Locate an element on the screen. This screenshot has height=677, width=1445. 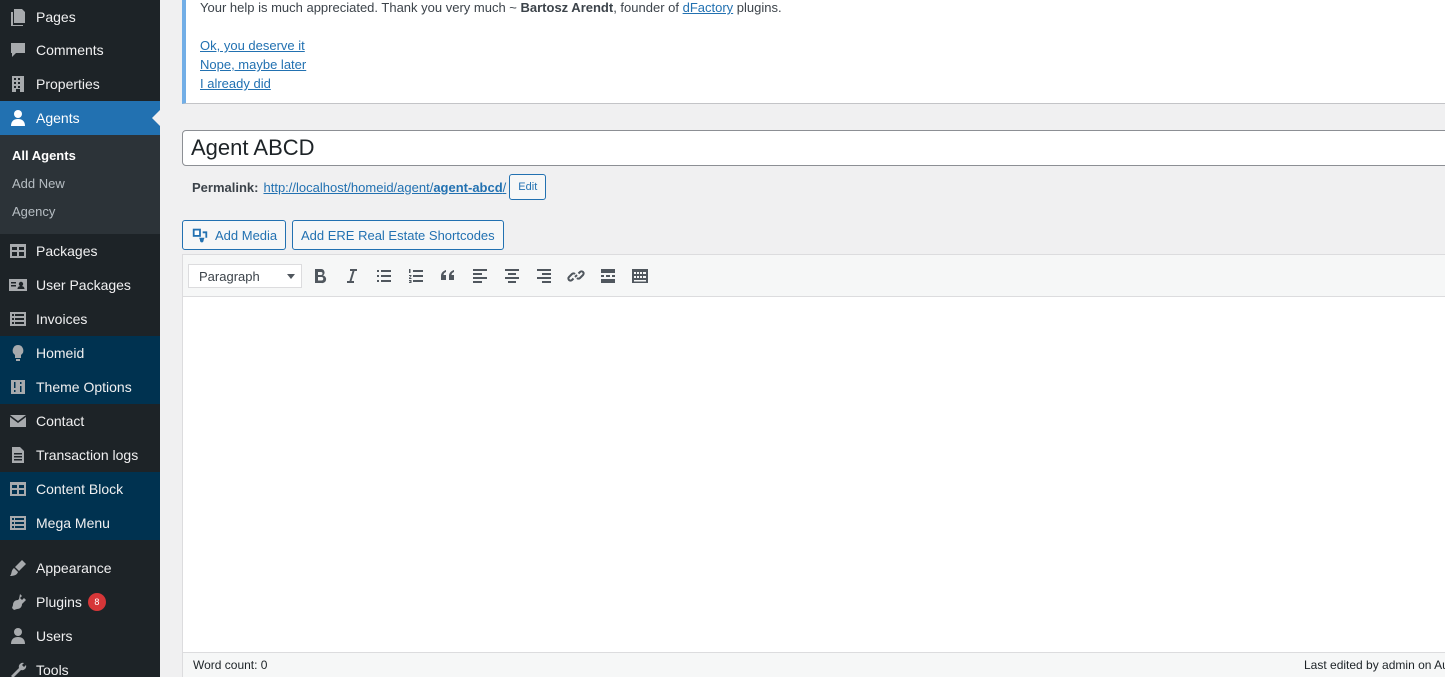
sidebar-item-invoices: Invoices is located at coordinates (80, 319).